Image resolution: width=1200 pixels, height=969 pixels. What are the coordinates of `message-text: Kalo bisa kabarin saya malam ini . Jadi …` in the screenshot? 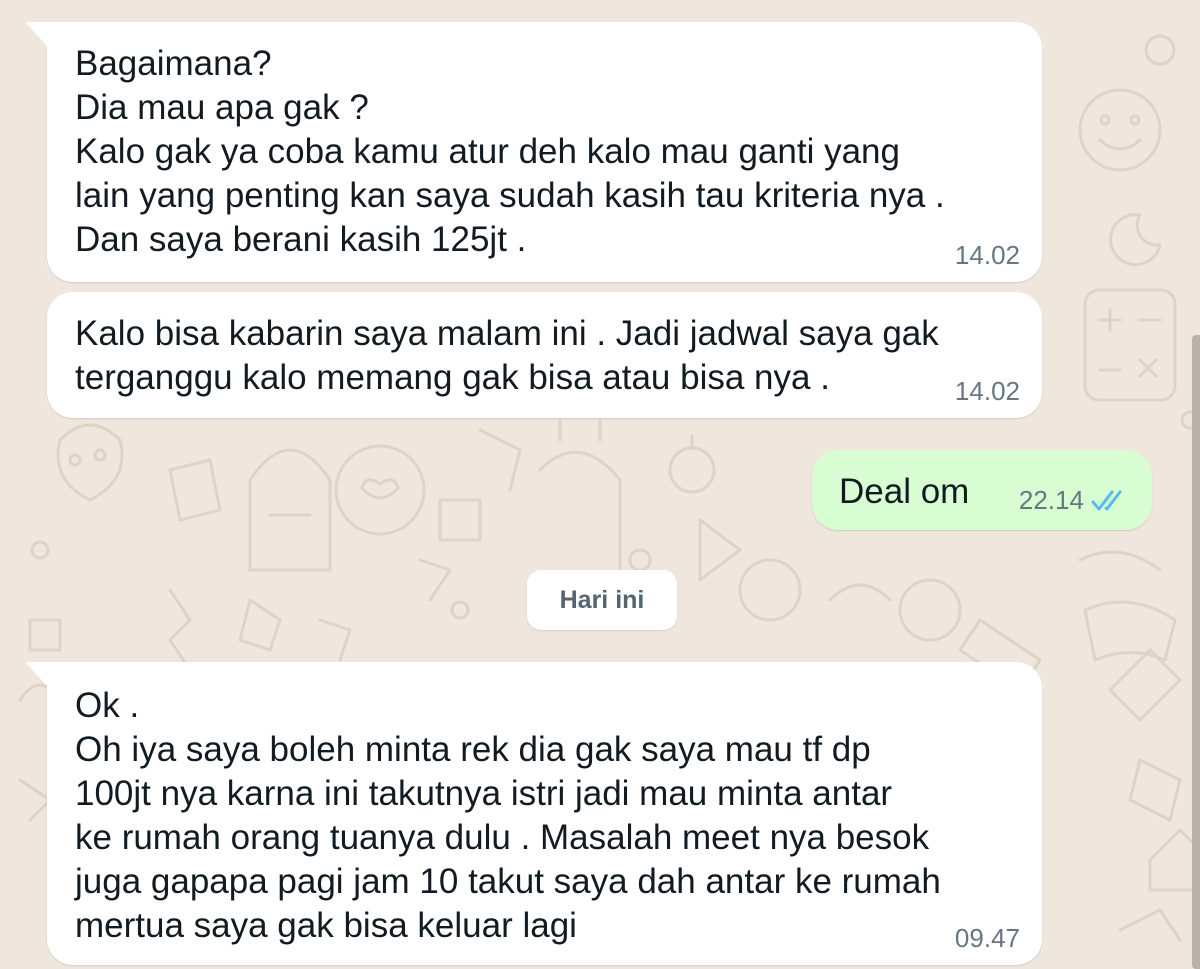 It's located at (507, 355).